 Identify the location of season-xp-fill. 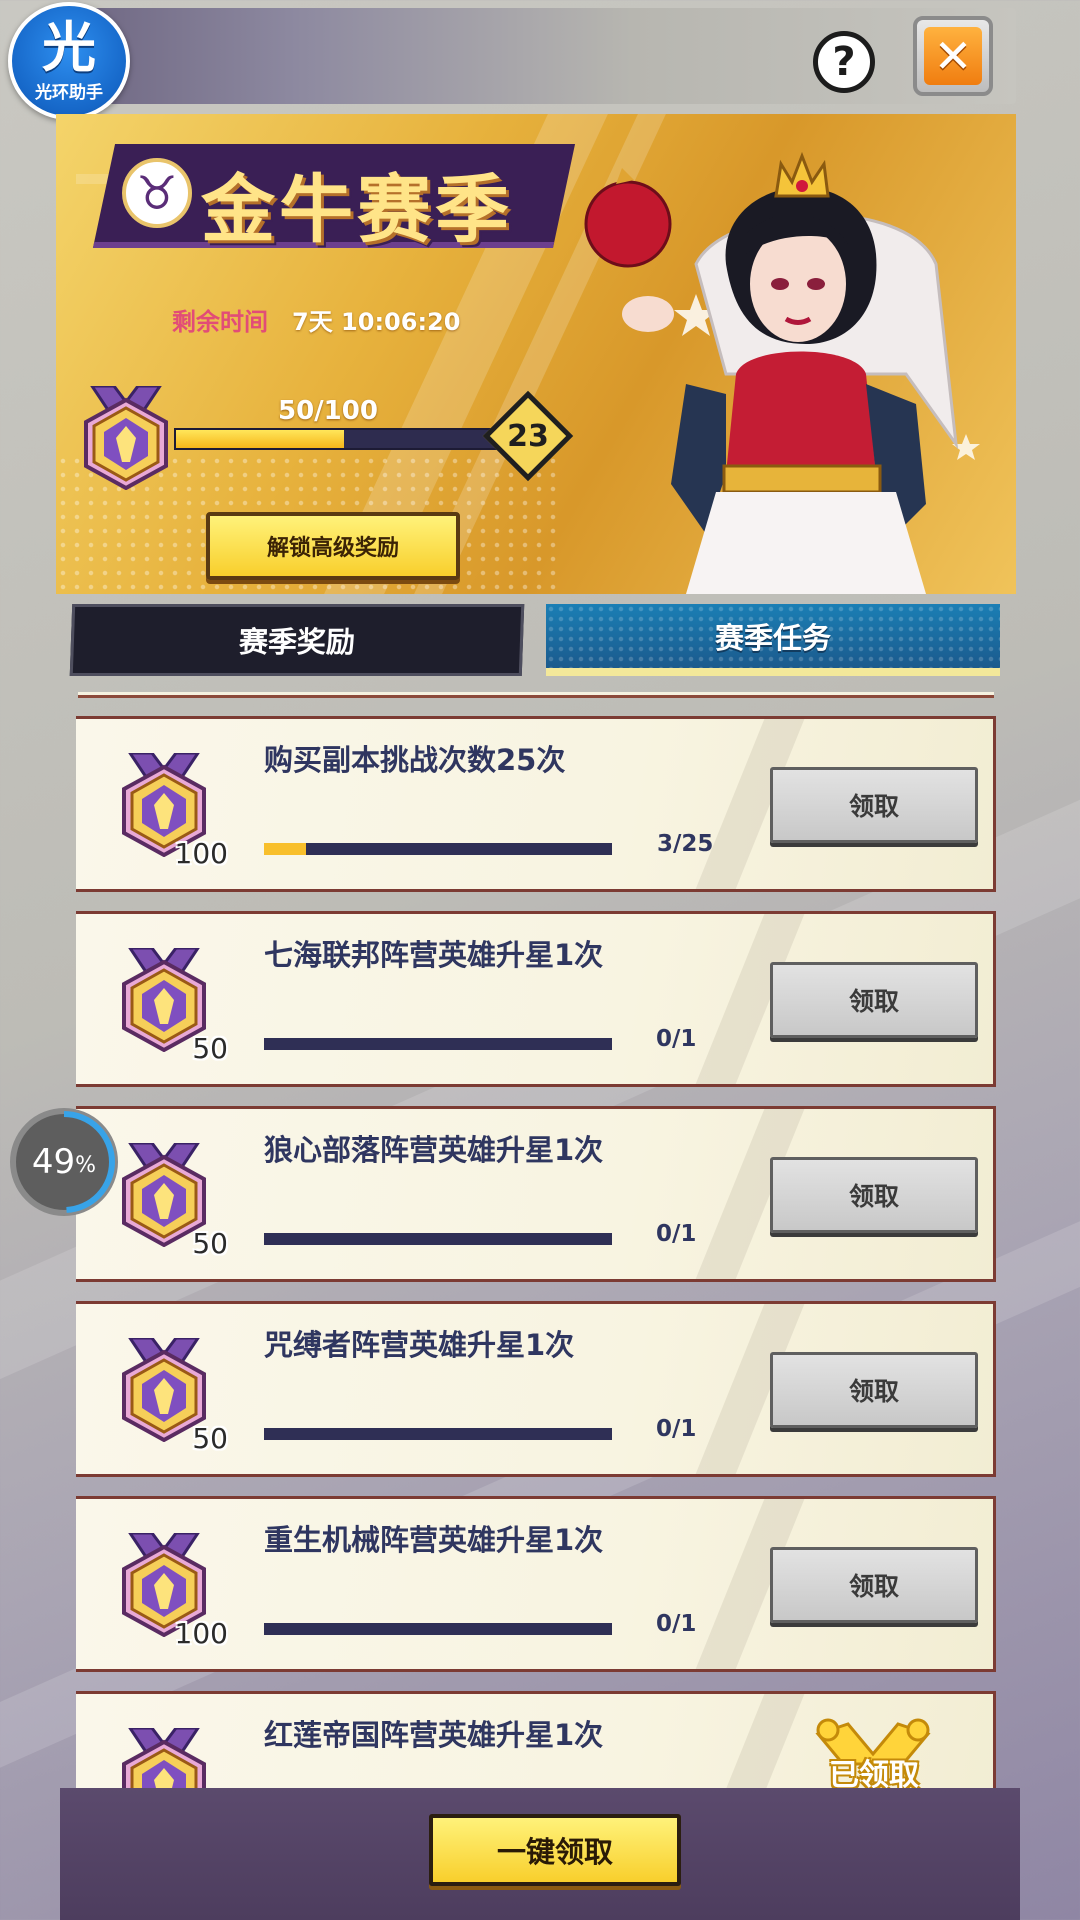
(260, 439).